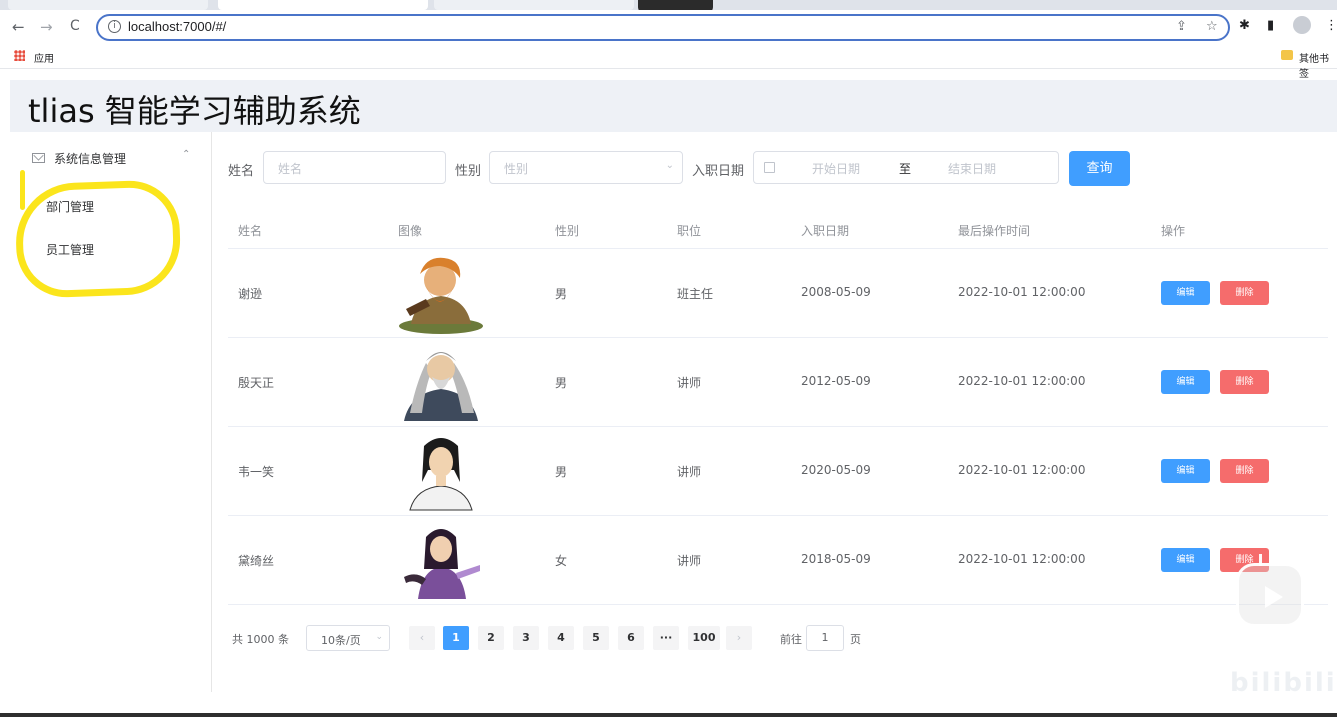  I want to click on pagination-total: 共 1000 条, so click(260, 639).